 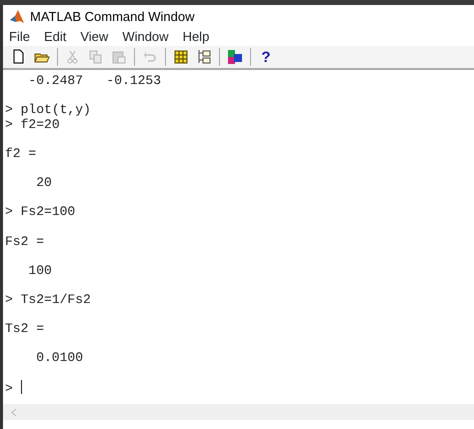 I want to click on output-text: 0.0100, so click(x=59, y=358).